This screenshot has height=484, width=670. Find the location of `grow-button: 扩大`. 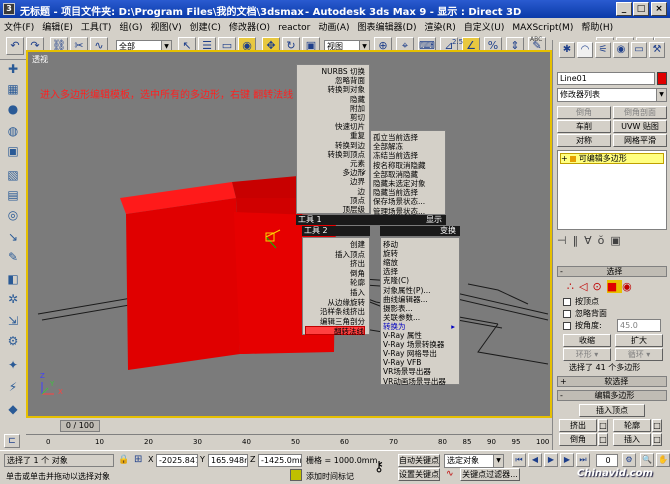

grow-button: 扩大 is located at coordinates (639, 340).